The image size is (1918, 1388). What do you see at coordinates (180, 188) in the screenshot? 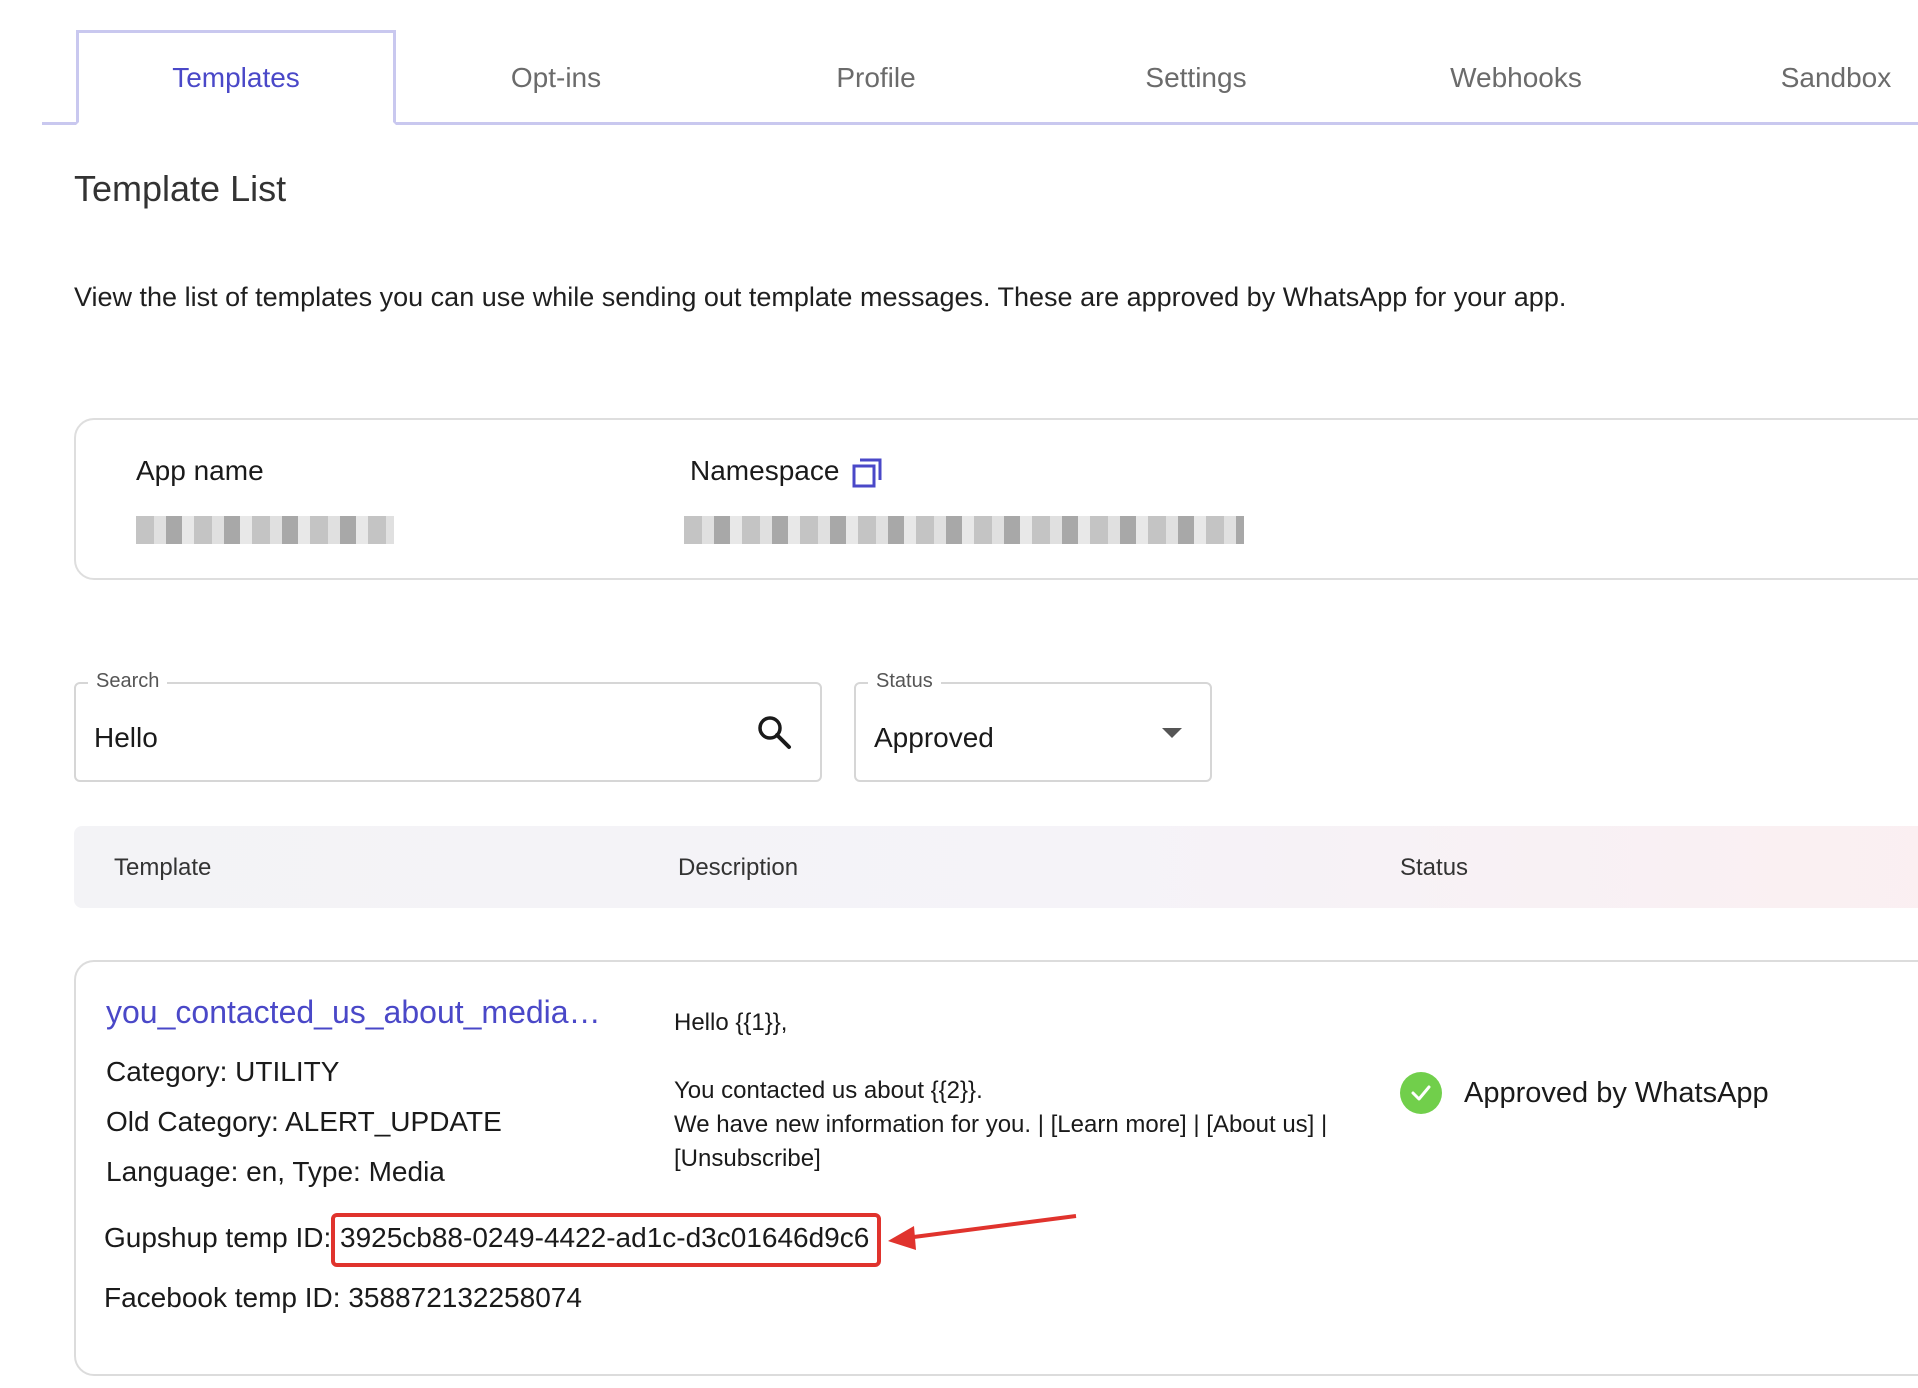
I see `page-title: Template List` at bounding box center [180, 188].